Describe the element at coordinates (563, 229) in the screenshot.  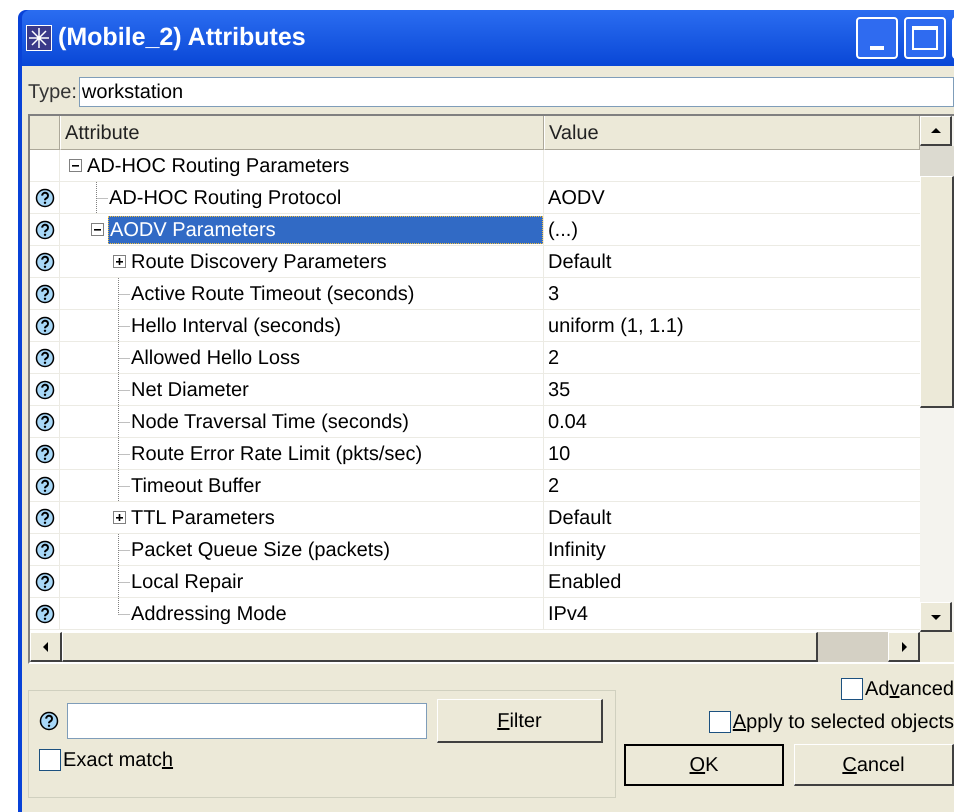
I see `attribute-value: (...)` at that location.